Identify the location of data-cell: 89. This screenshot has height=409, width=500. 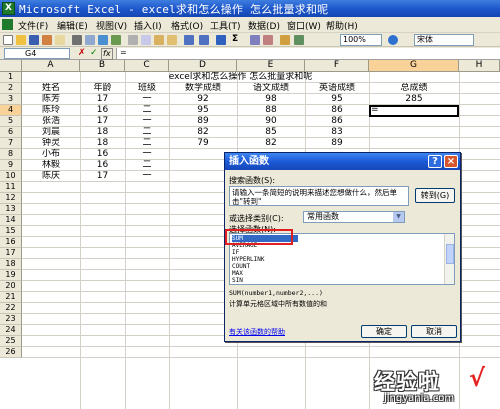
(203, 121).